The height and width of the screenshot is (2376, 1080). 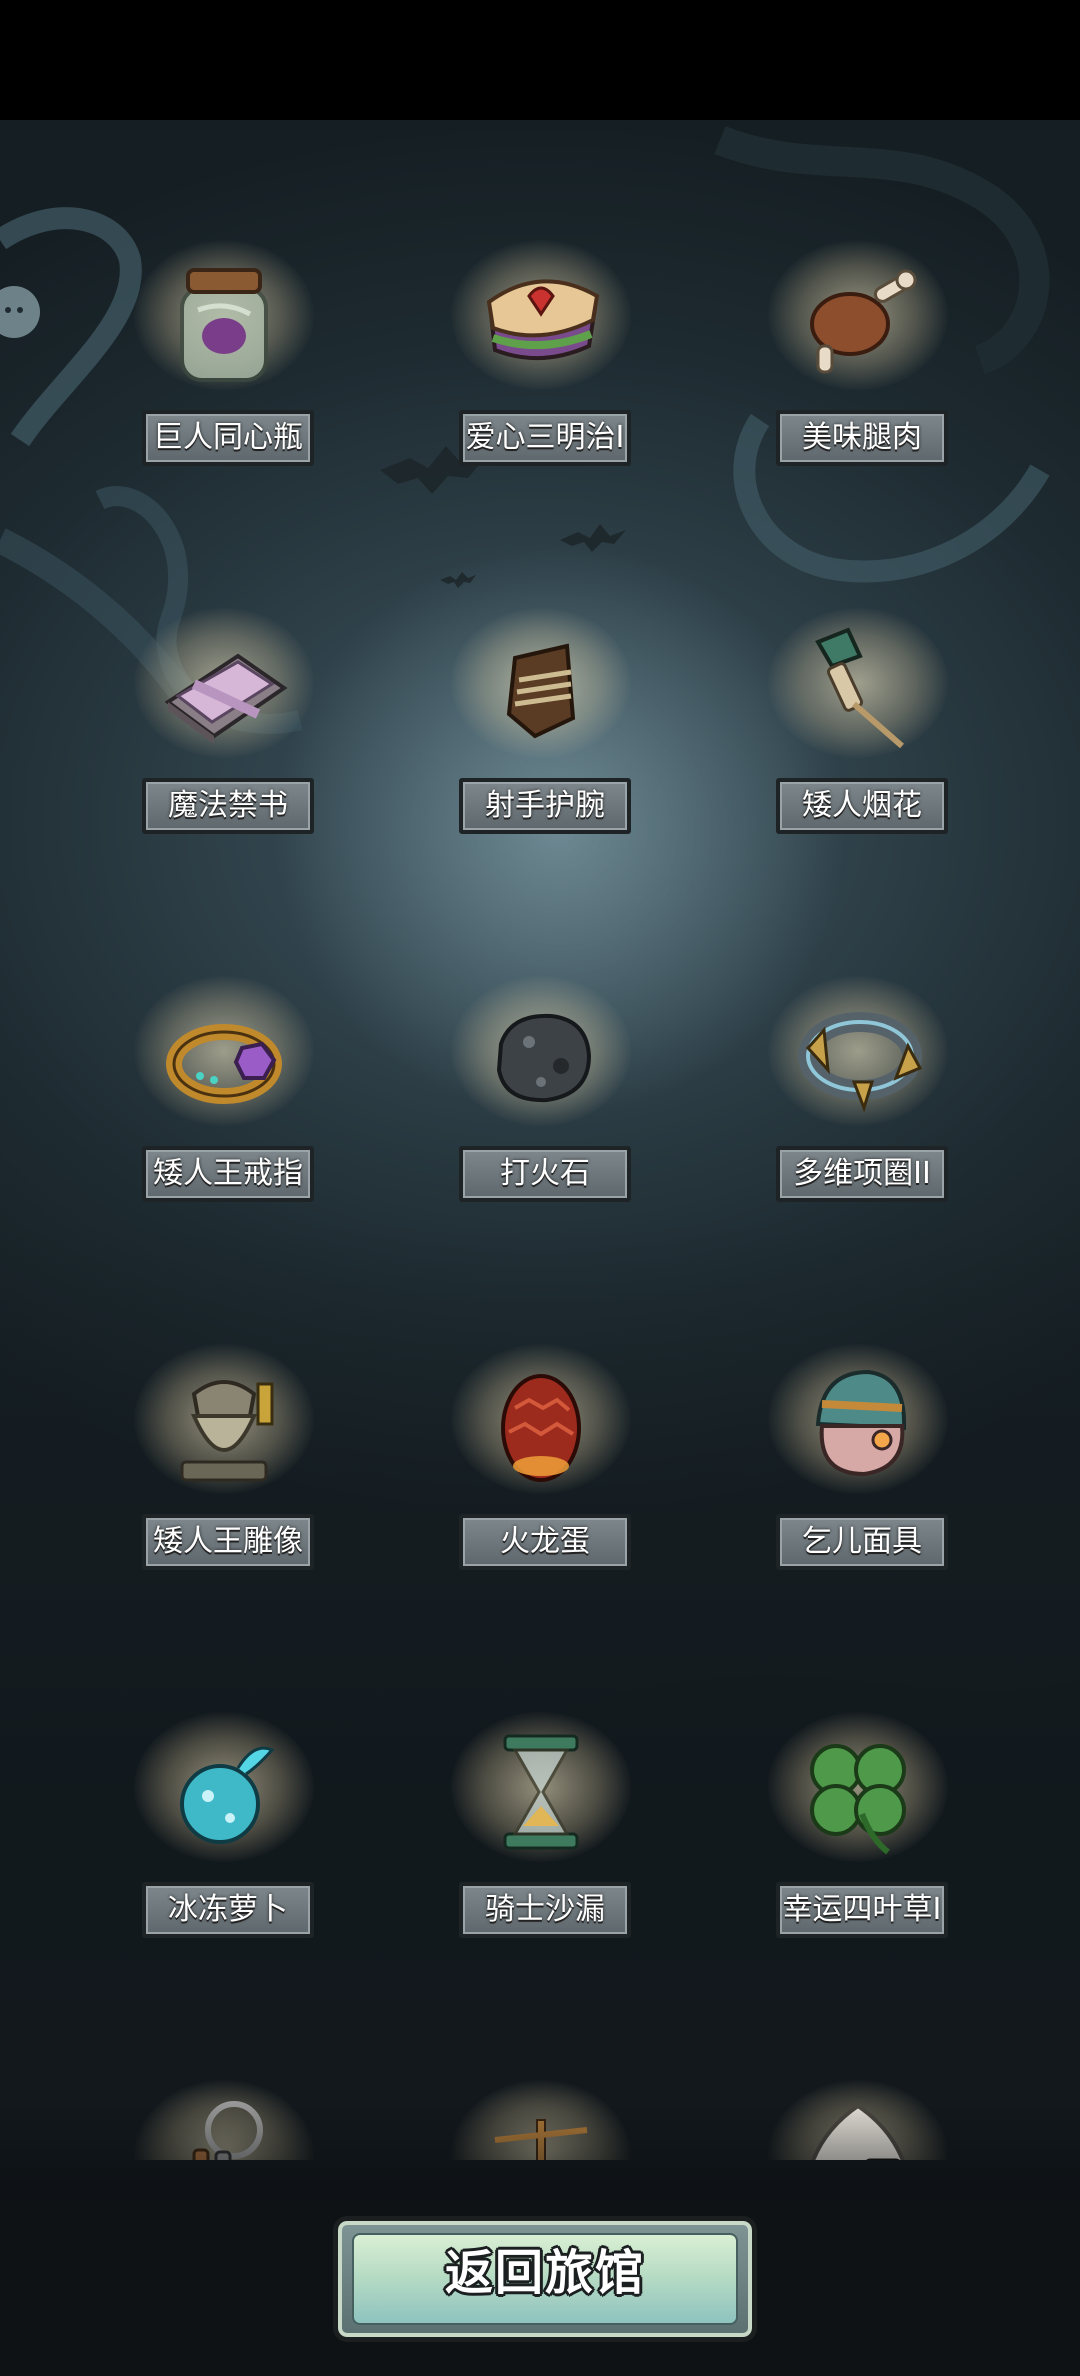 I want to click on item-card: 矮人烟花, so click(x=858, y=696).